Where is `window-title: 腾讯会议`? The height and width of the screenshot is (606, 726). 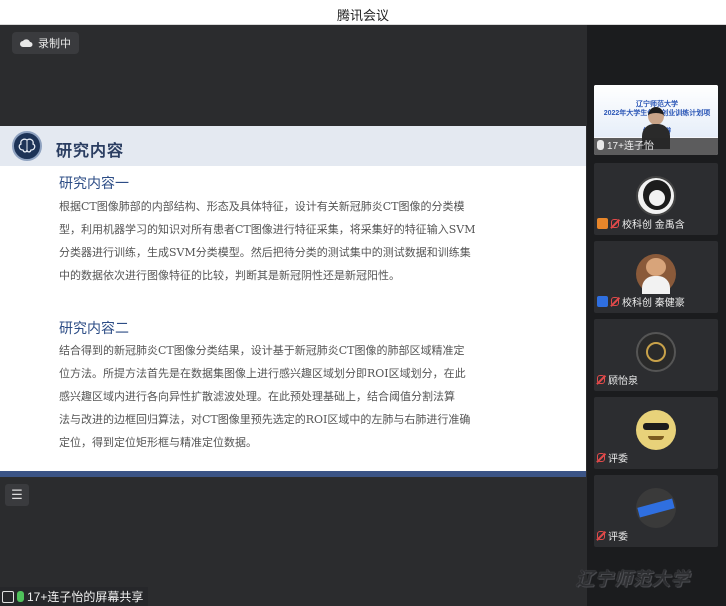
window-title: 腾讯会议 is located at coordinates (362, 15).